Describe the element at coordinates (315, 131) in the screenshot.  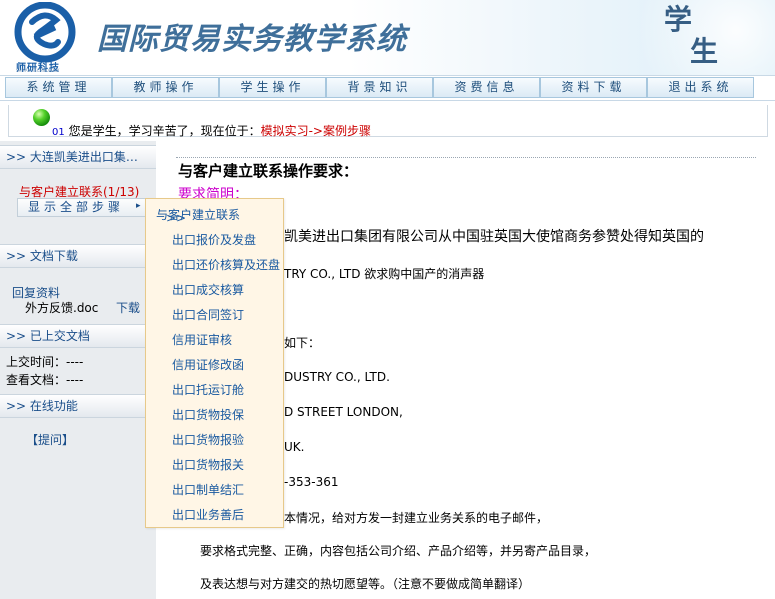
I see `location-path: 模拟实习->案例步骤` at that location.